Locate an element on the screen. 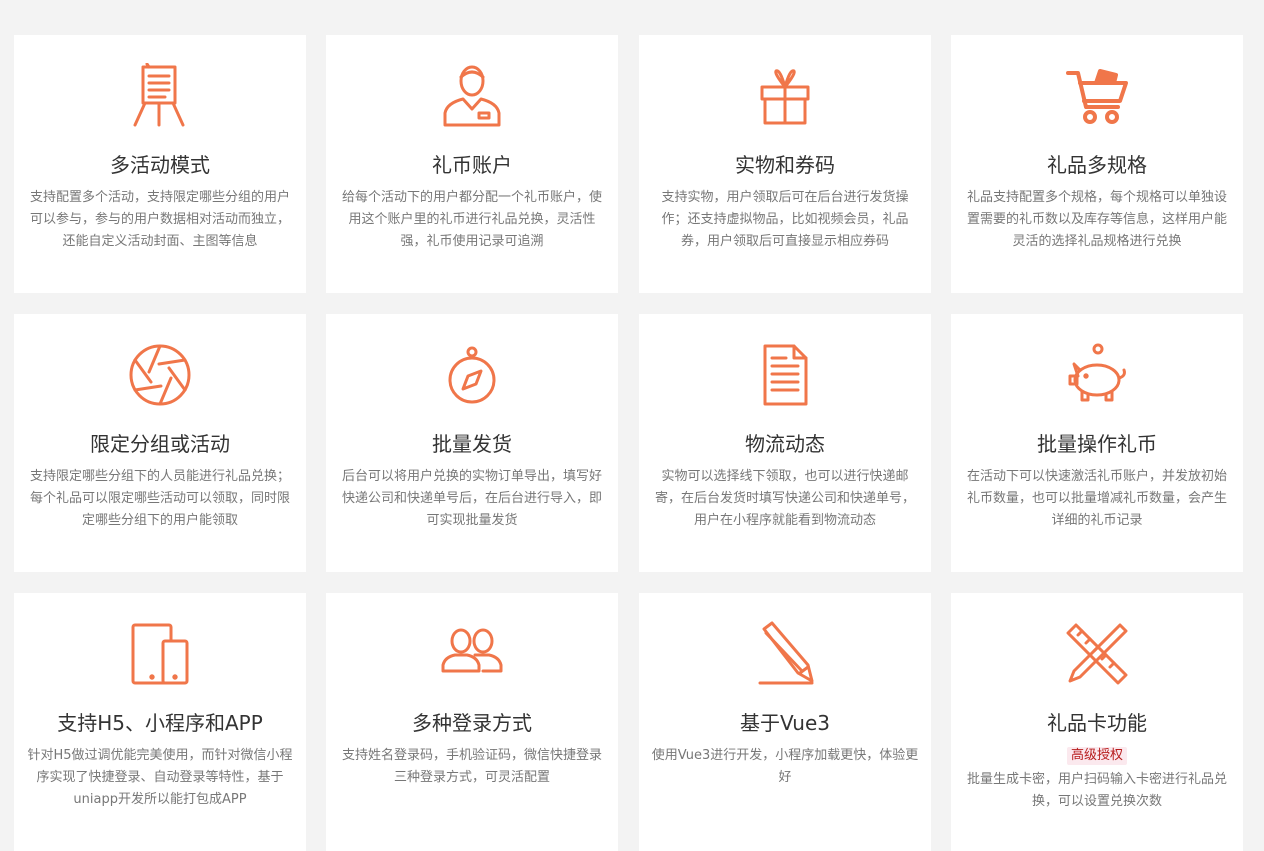  feature-title: 支持H5、小程序和APP is located at coordinates (160, 723).